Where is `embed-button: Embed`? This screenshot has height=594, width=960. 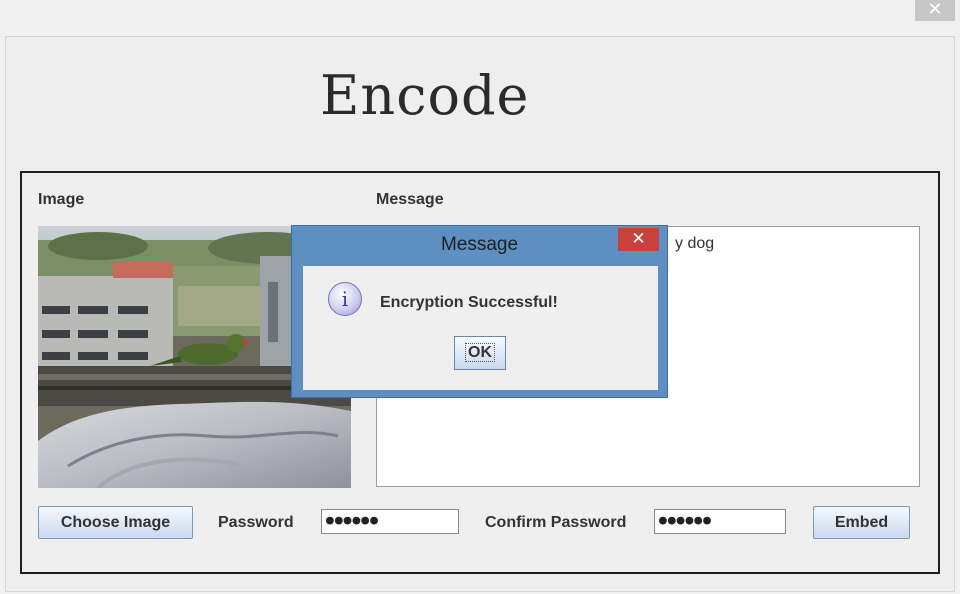
embed-button: Embed is located at coordinates (861, 522).